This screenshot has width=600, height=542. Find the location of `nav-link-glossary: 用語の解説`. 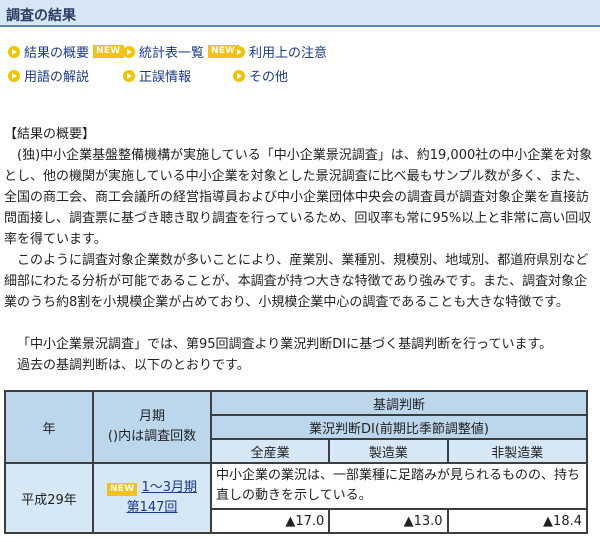

nav-link-glossary: 用語の解説 is located at coordinates (48, 75).